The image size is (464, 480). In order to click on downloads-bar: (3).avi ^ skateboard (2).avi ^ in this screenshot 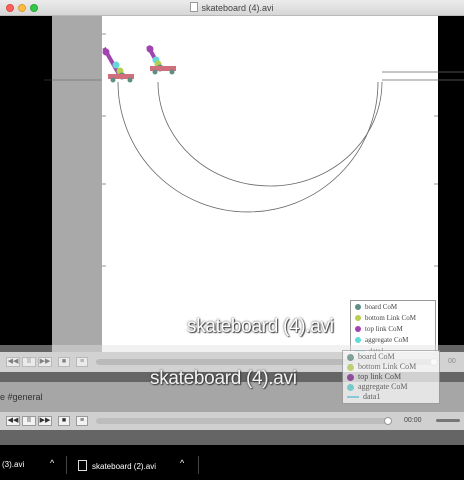, I will do `click(232, 466)`.